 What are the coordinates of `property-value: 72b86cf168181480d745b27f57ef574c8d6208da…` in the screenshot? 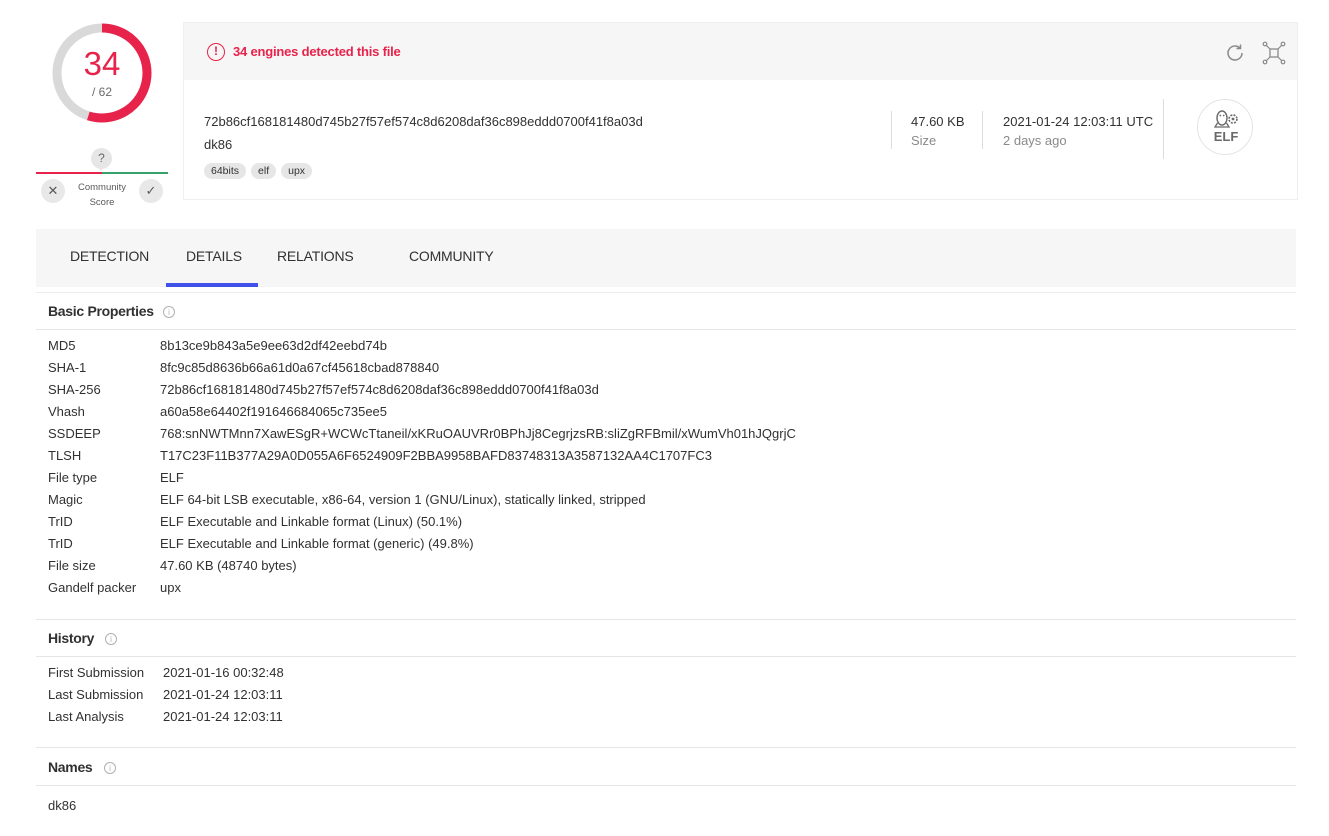 It's located at (379, 389).